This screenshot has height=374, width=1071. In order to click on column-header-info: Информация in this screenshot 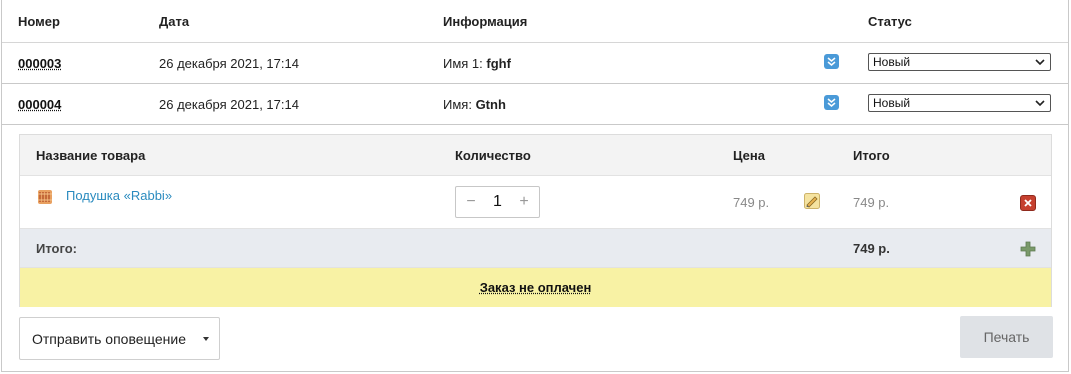, I will do `click(485, 21)`.